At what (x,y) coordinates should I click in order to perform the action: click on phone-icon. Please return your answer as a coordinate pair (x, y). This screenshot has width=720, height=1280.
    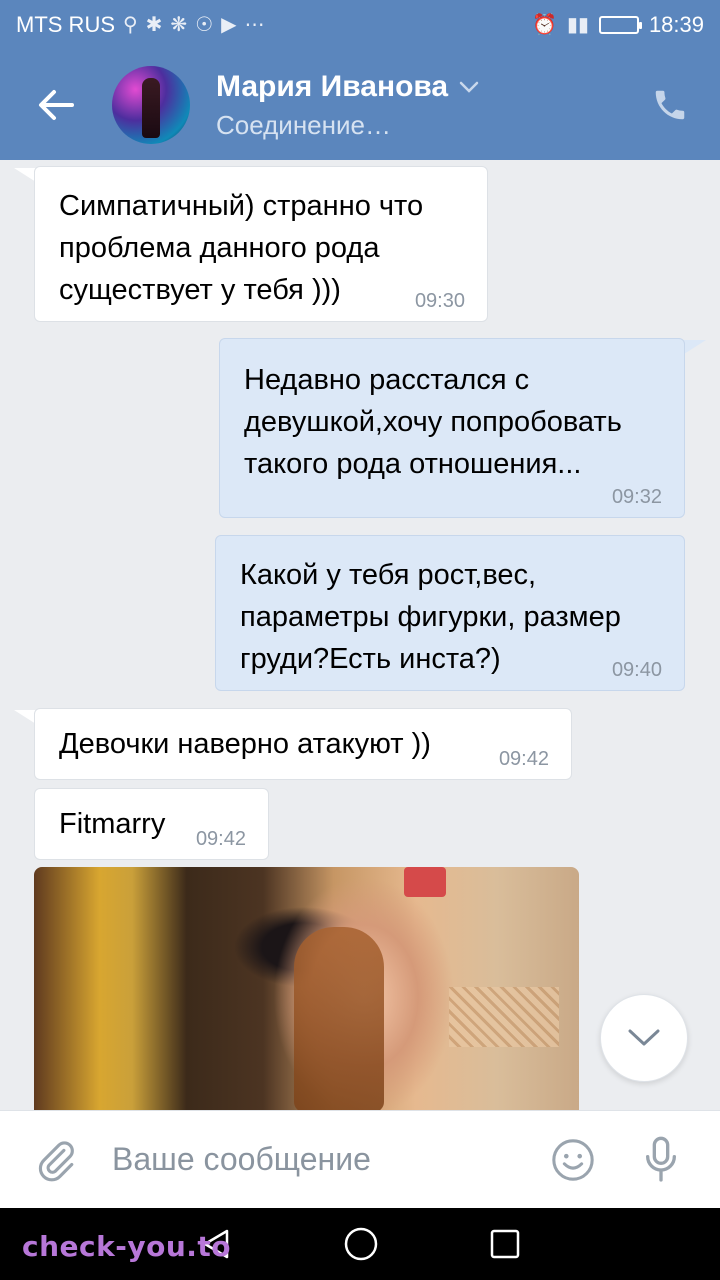
    Looking at the image, I should click on (670, 105).